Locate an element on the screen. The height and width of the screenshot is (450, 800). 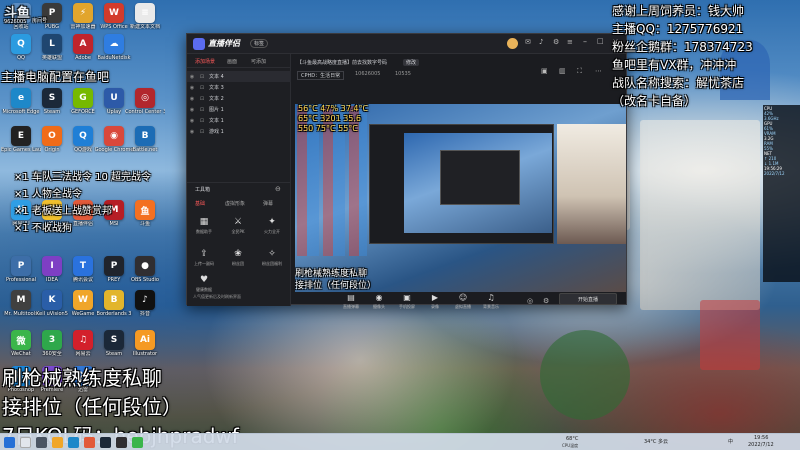
weather: 34°C 多云 is located at coordinates (656, 441).